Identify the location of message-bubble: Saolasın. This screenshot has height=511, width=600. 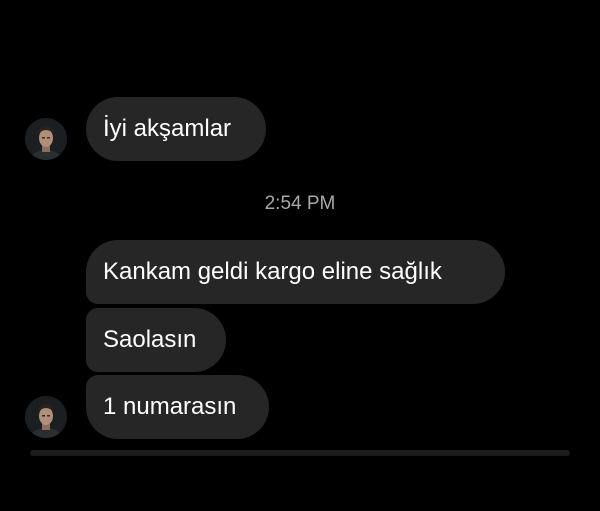
(156, 340).